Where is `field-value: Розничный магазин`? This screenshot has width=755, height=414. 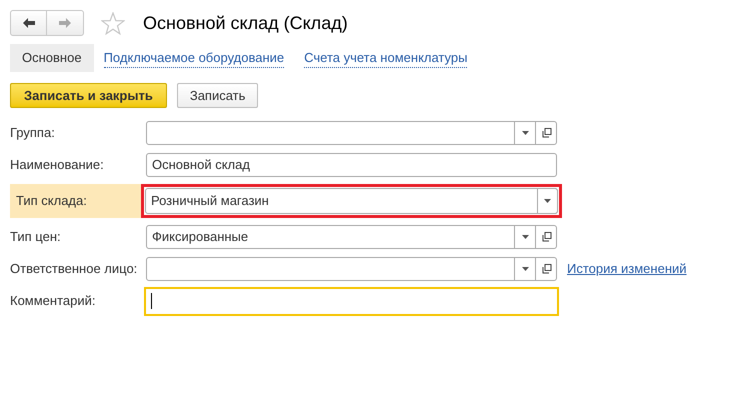
field-value: Розничный магазин is located at coordinates (210, 201).